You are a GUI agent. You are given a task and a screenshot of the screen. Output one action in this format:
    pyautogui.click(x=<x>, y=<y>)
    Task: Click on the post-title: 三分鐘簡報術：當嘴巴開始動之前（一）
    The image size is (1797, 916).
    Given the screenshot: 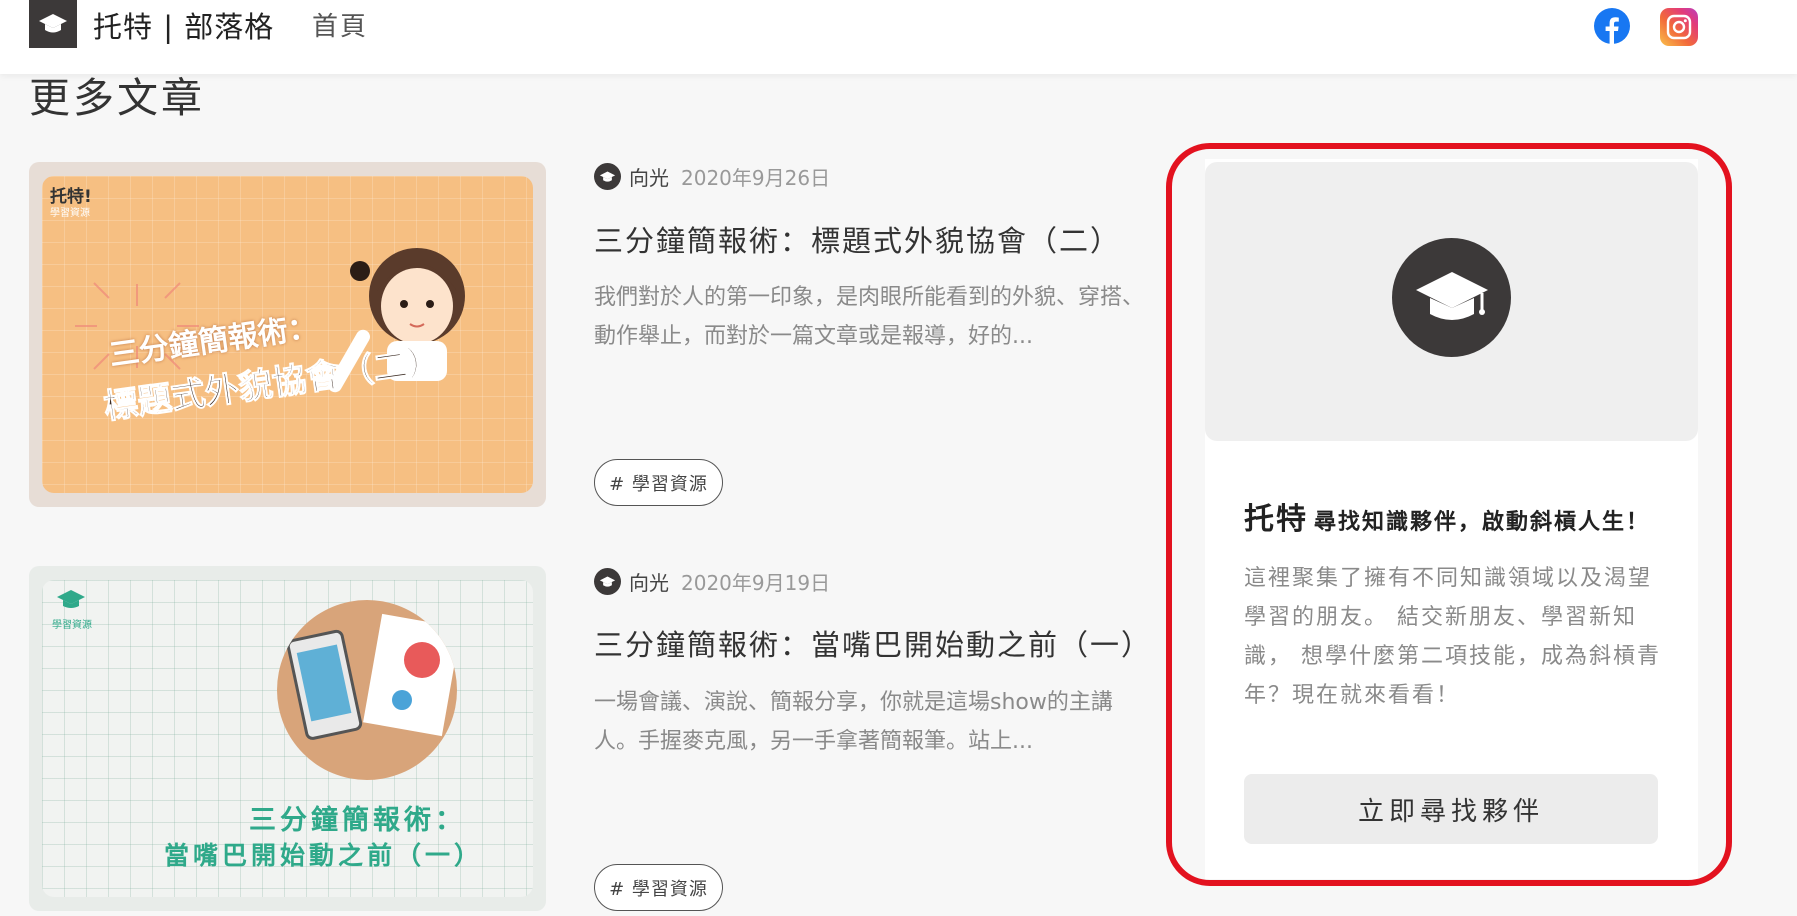 What is the action you would take?
    pyautogui.click(x=873, y=643)
    